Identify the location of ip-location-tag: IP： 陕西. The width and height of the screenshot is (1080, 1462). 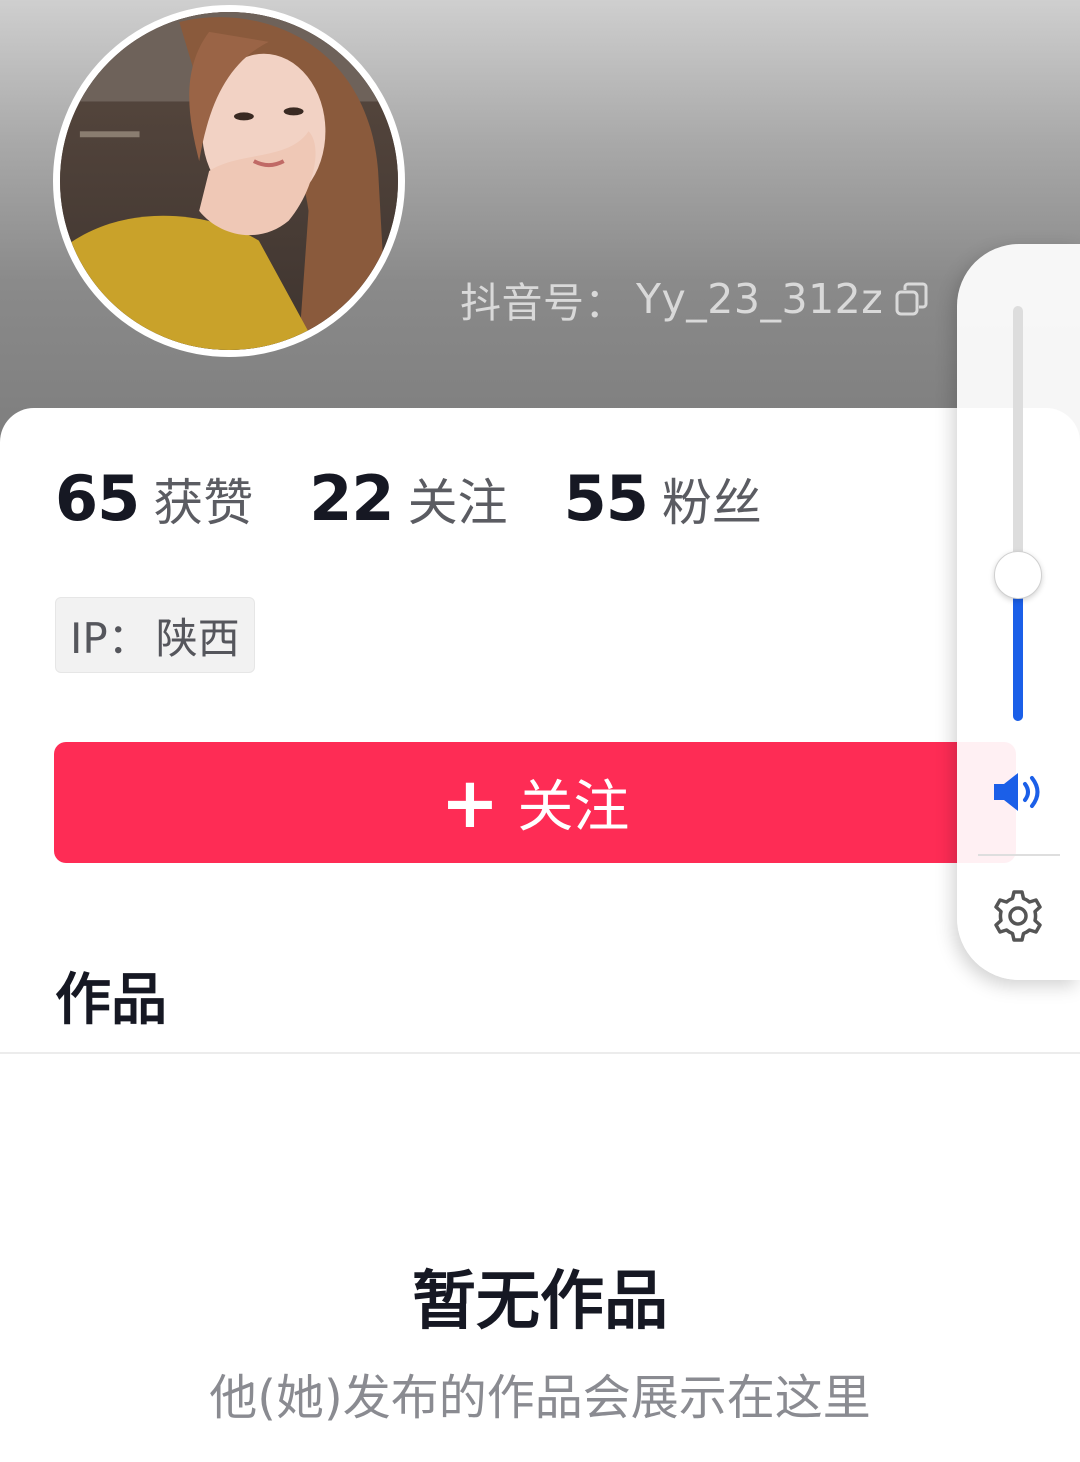
(155, 635).